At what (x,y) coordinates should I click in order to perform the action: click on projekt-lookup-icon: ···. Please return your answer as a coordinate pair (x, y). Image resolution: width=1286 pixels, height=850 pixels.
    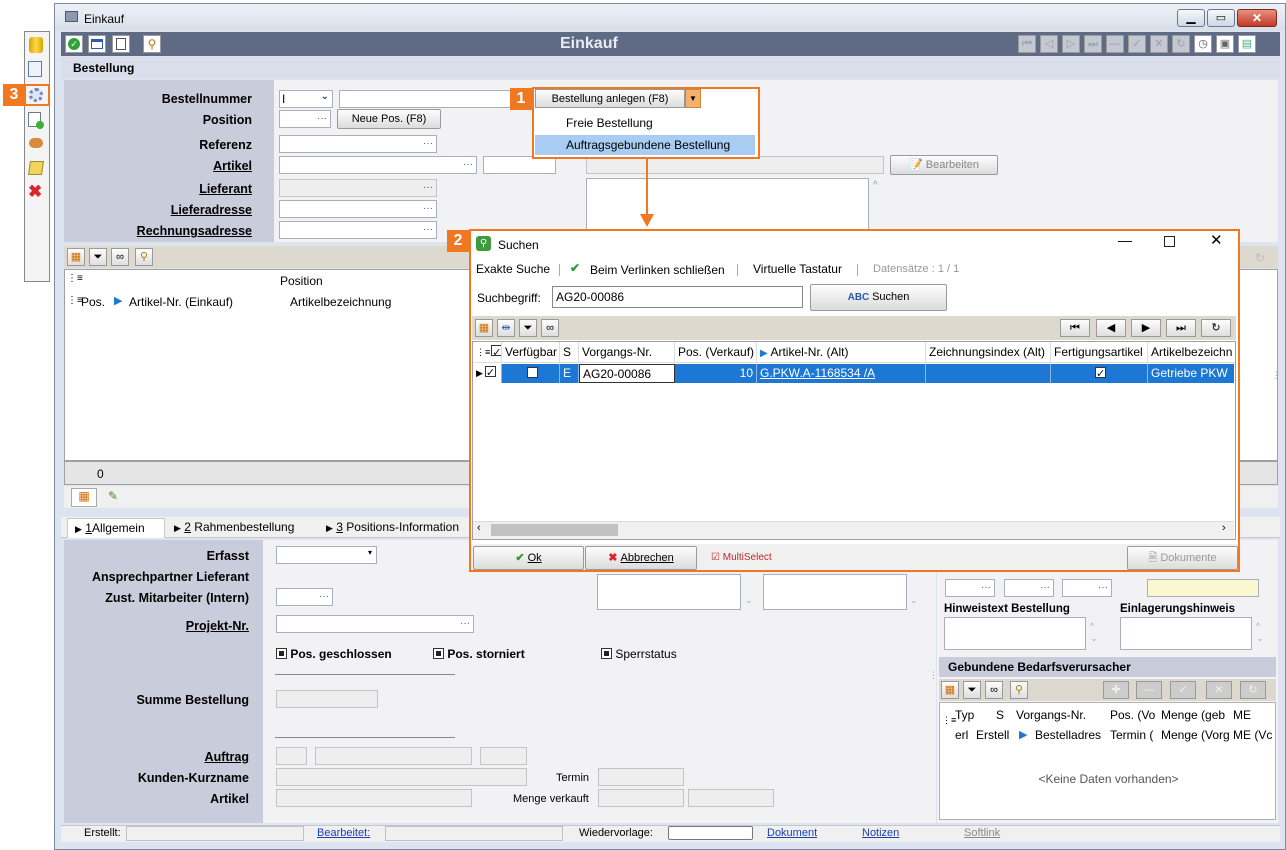
    Looking at the image, I should click on (465, 624).